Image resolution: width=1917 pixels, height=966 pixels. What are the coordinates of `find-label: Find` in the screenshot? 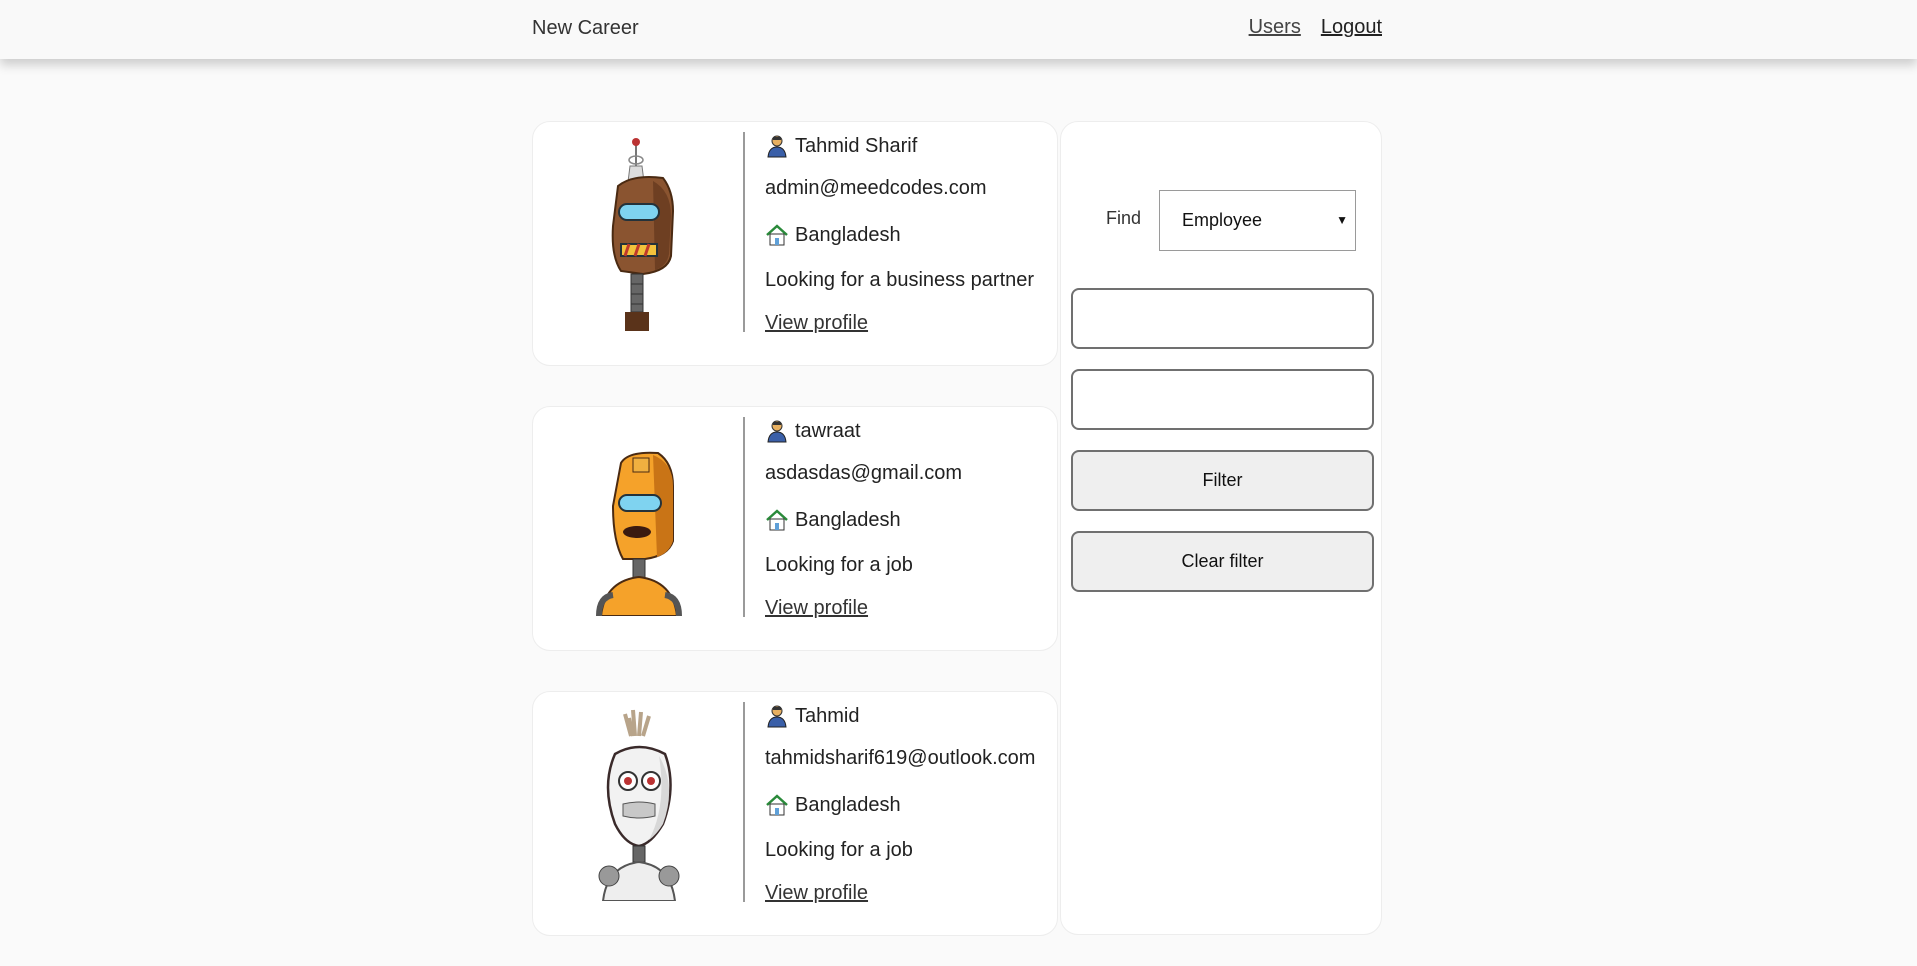 It's located at (1124, 218).